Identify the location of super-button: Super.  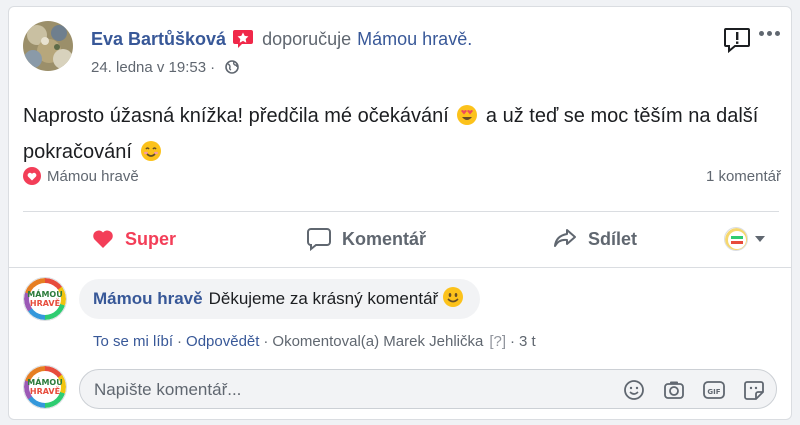
(133, 239).